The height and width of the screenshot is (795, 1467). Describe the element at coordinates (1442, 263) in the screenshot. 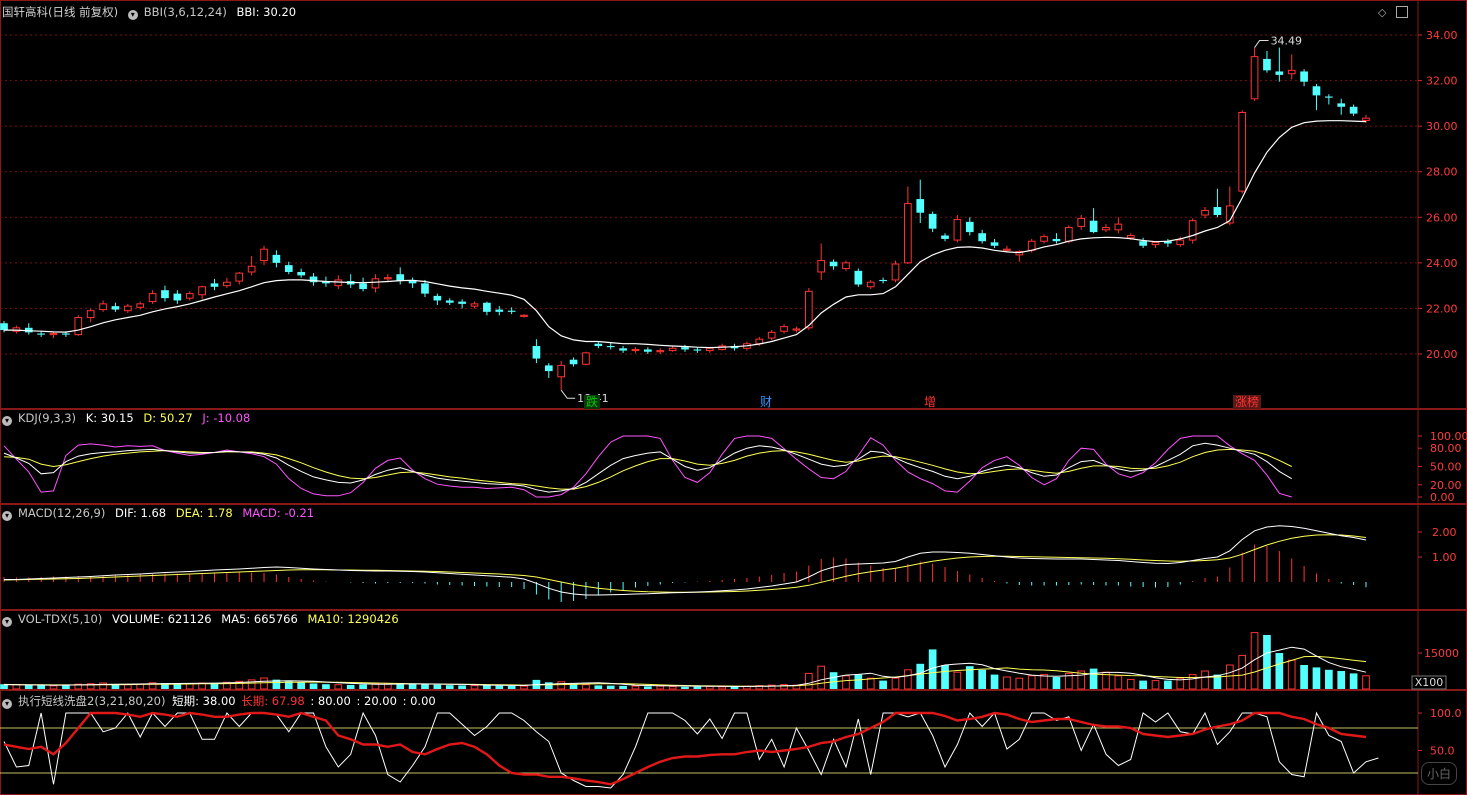

I see `price-tick-label: 24.00` at that location.